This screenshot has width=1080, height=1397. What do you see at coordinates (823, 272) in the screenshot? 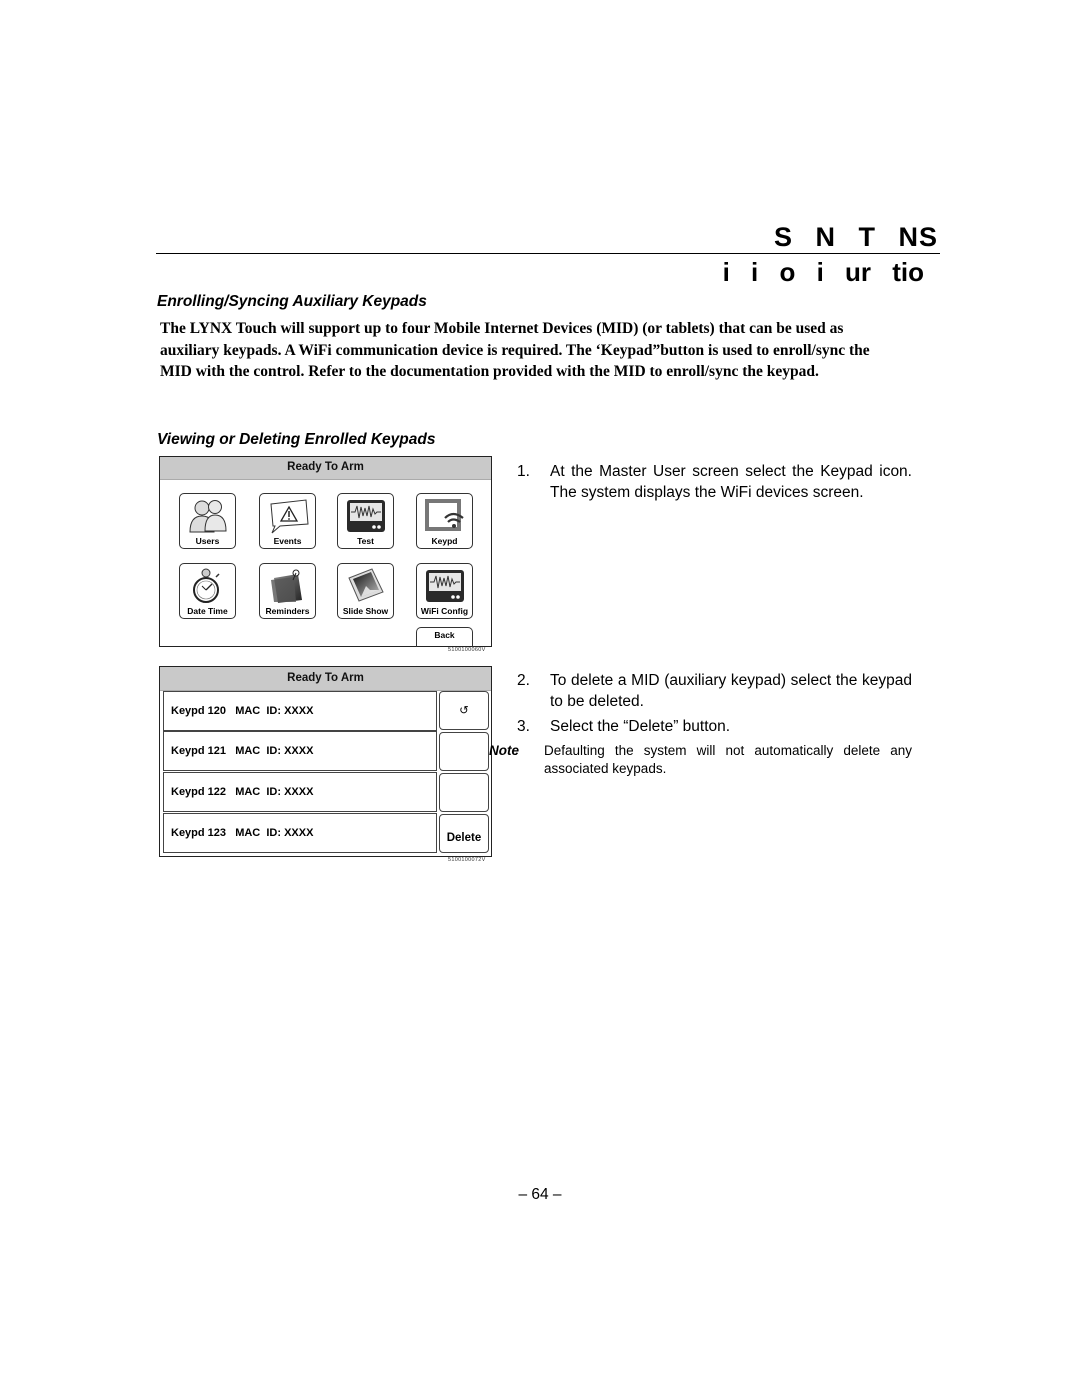
I see `chapter-subtitle: i i o i ur tio` at bounding box center [823, 272].